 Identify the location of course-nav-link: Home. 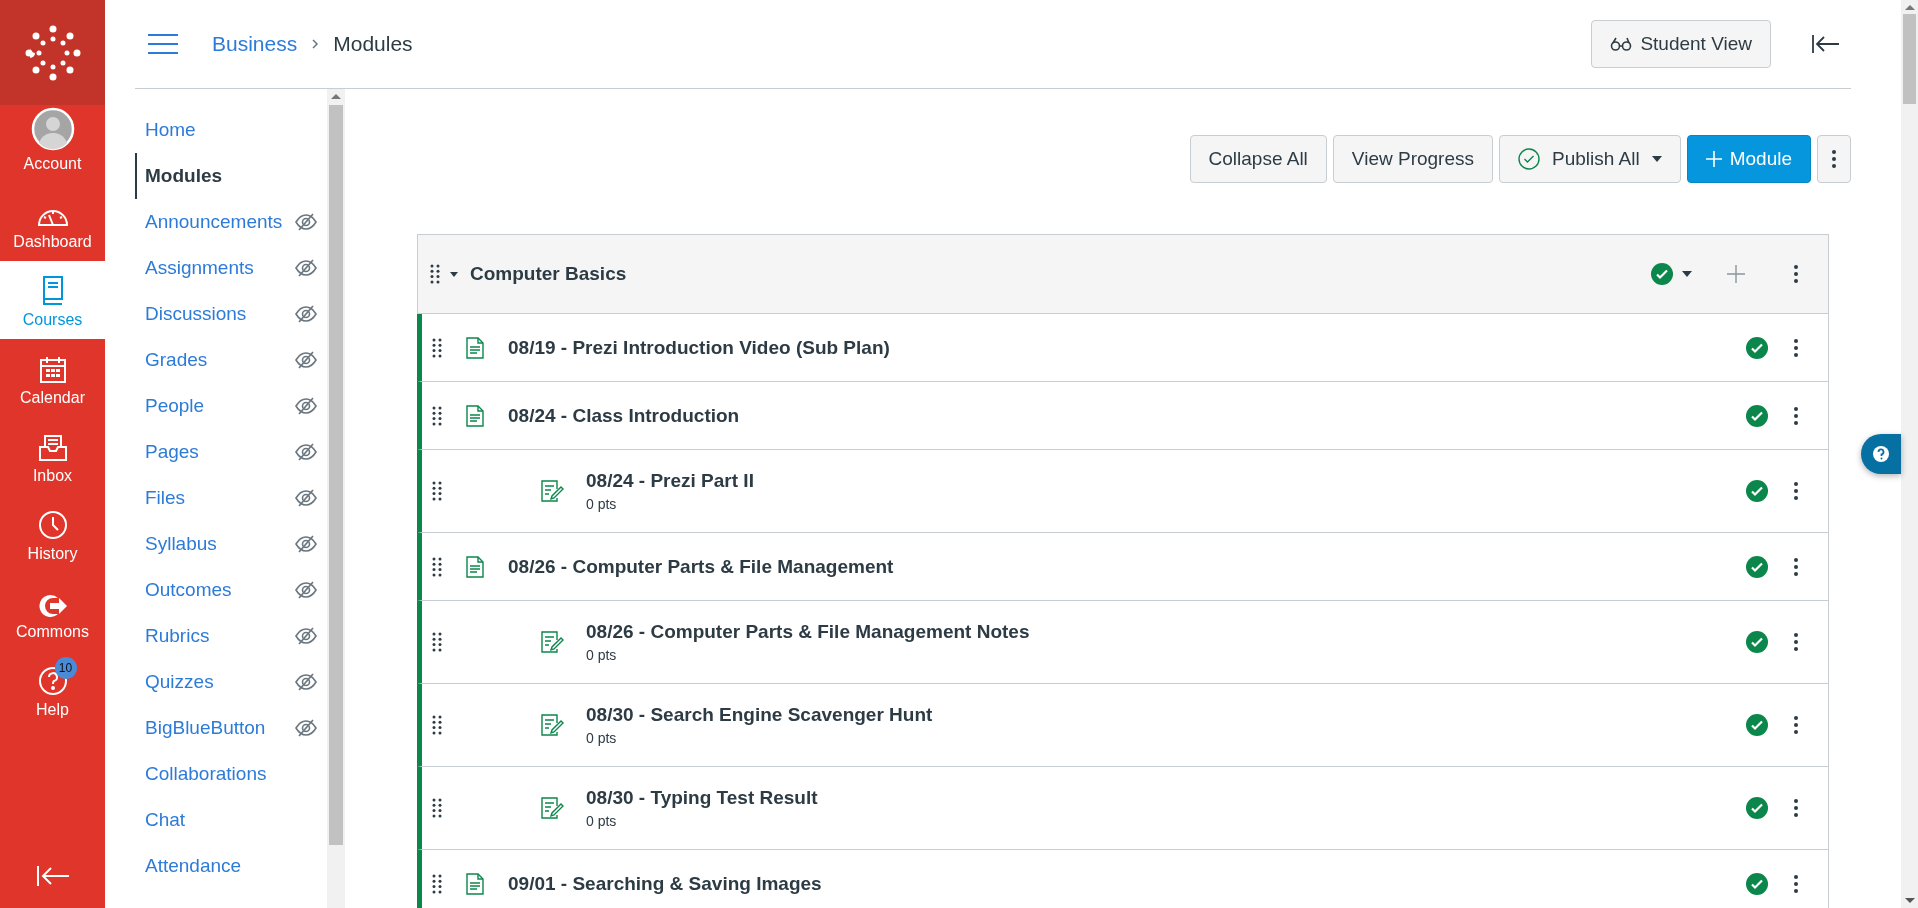
(231, 130).